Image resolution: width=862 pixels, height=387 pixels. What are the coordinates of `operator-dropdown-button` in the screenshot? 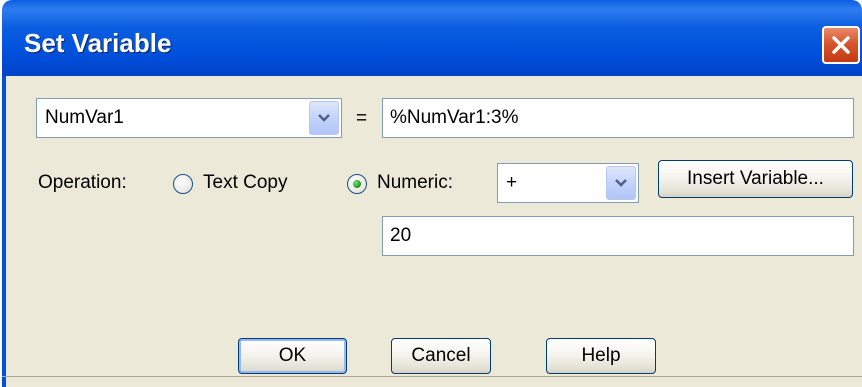 It's located at (621, 183).